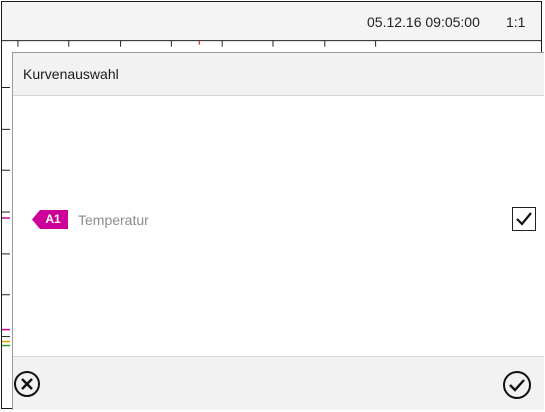  What do you see at coordinates (516, 22) in the screenshot?
I see `zoom-level: 1:1` at bounding box center [516, 22].